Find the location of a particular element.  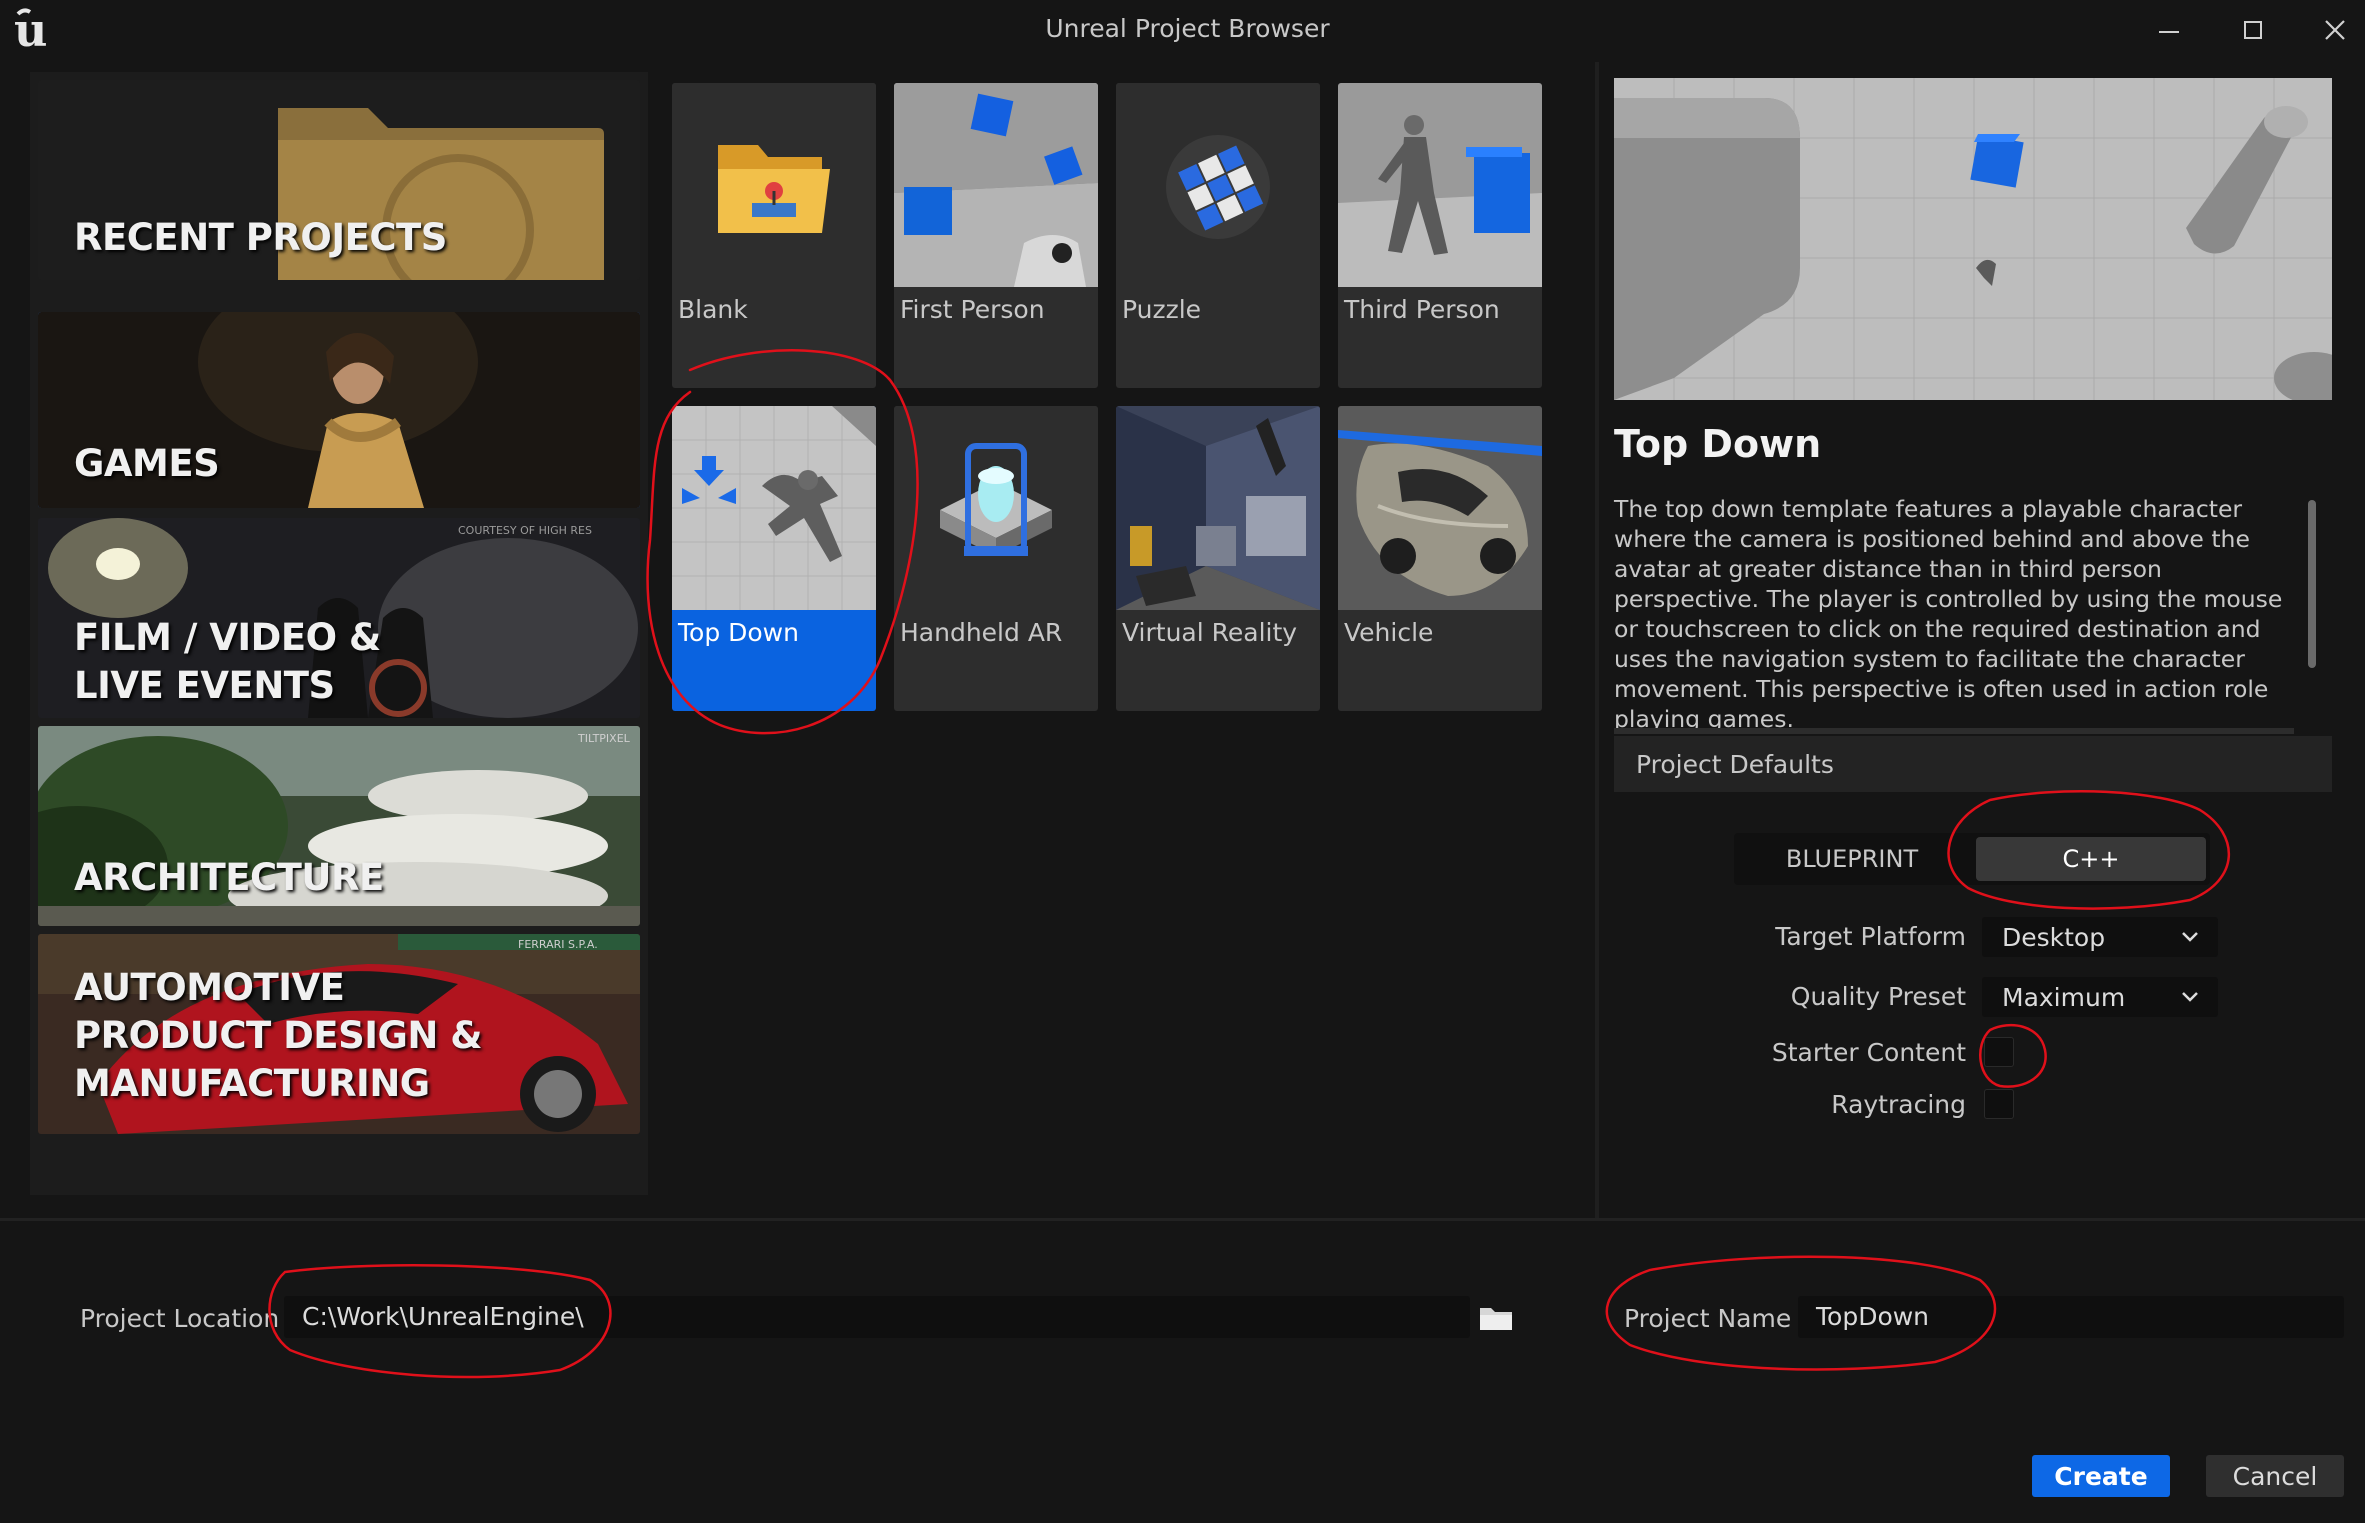

first-person-thumbnail is located at coordinates (996, 185).